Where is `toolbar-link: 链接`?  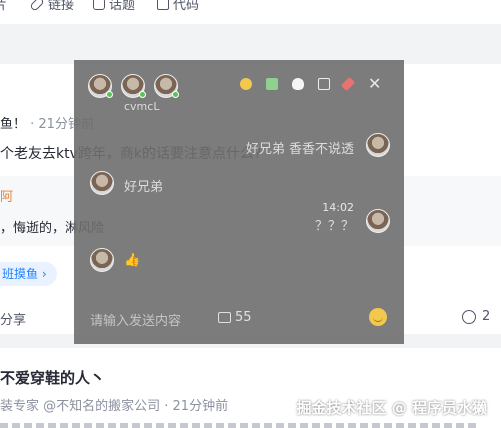 toolbar-link: 链接 is located at coordinates (52, 6).